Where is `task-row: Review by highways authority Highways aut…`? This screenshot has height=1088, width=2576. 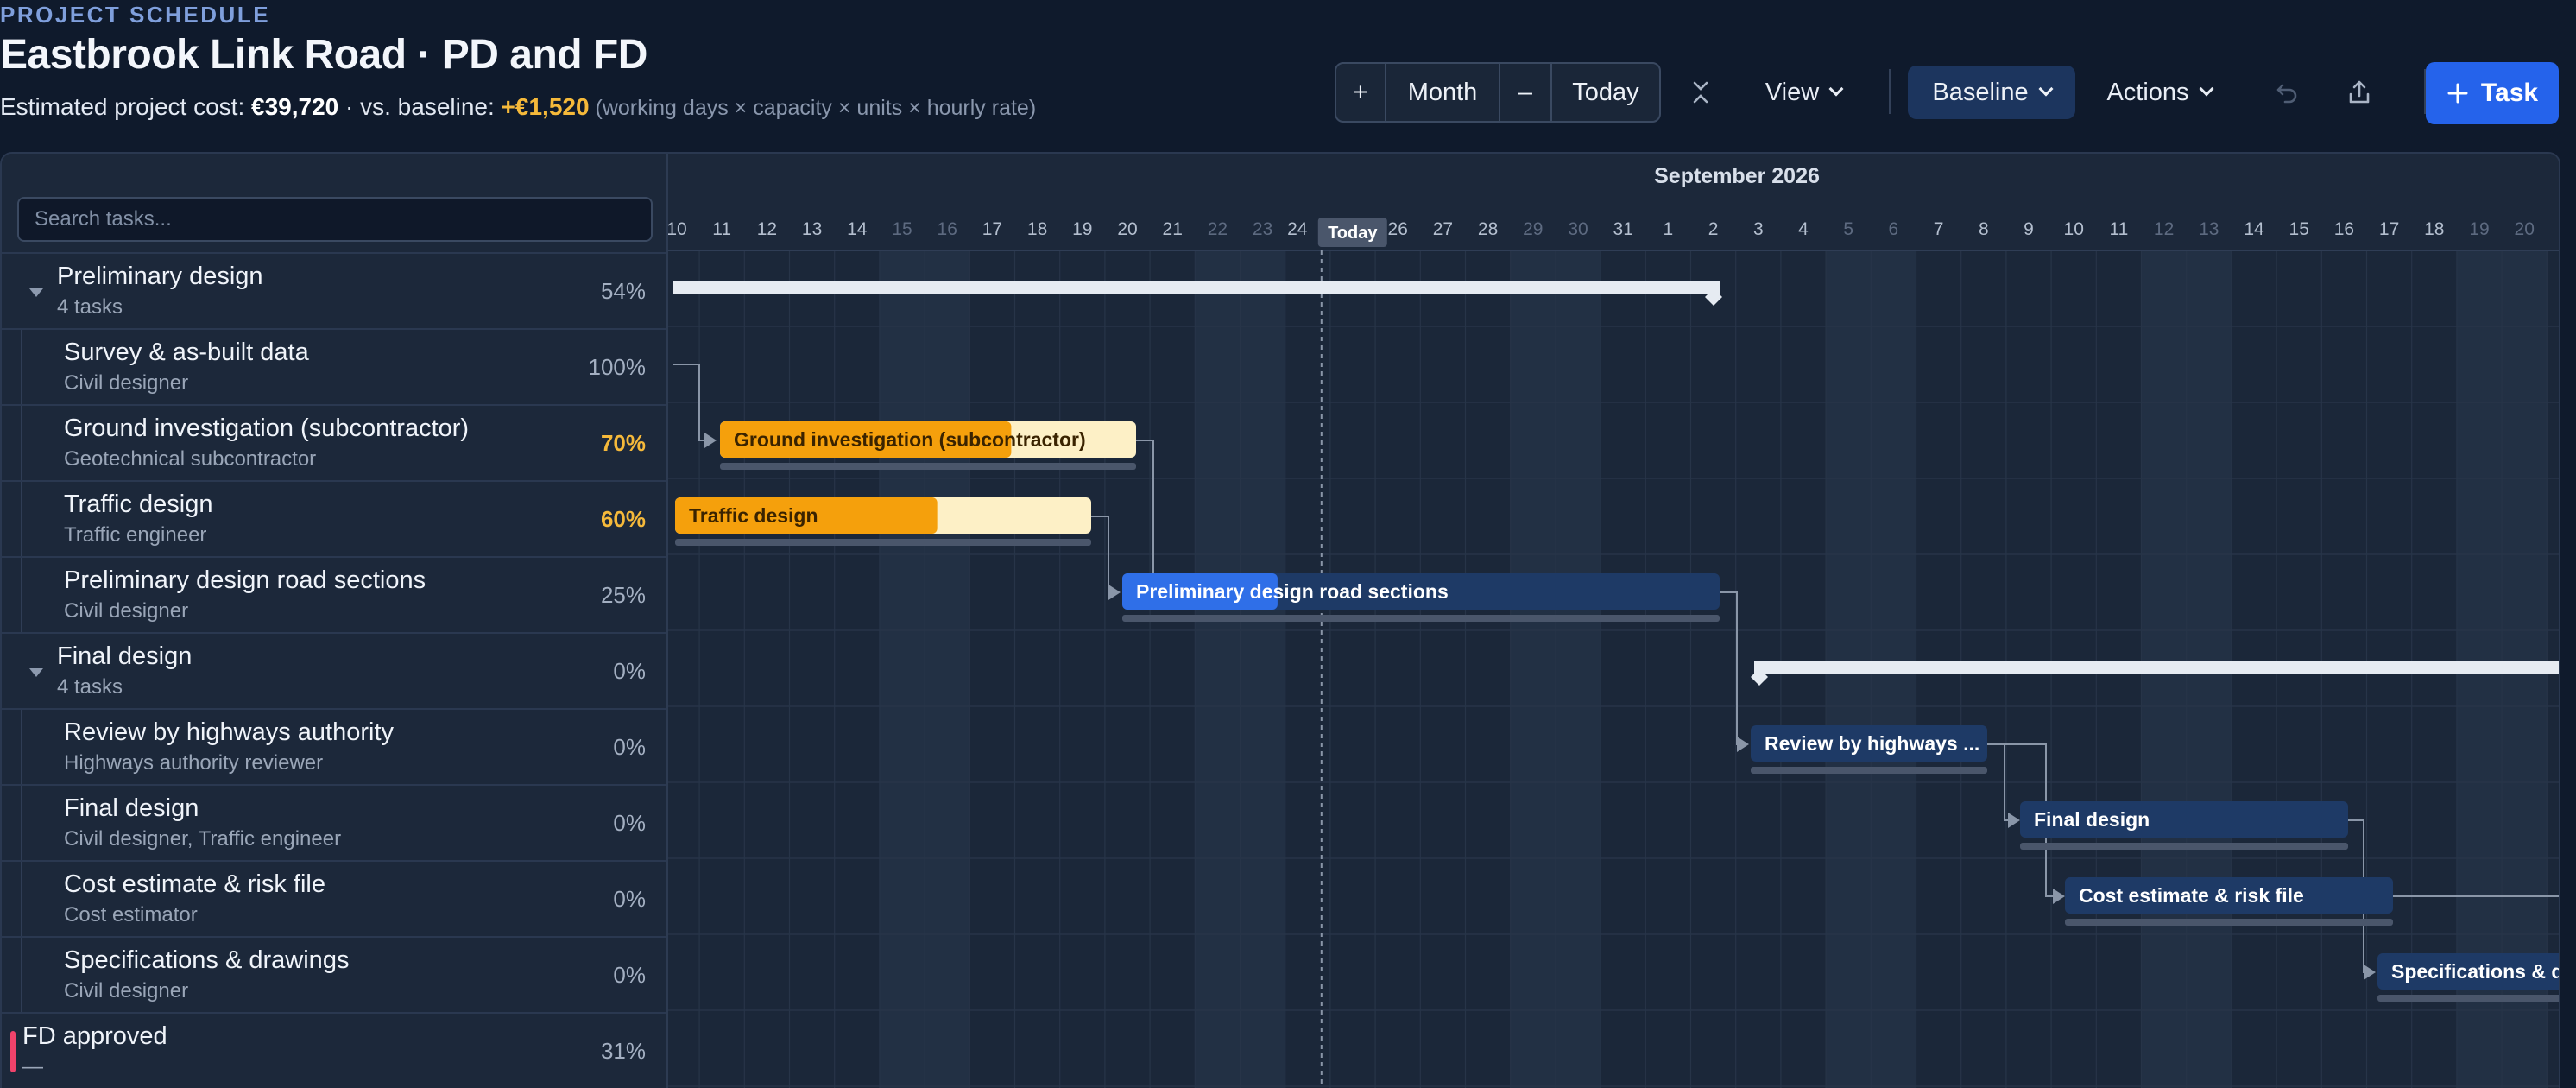
task-row: Review by highways authority Highways aut… is located at coordinates (334, 747).